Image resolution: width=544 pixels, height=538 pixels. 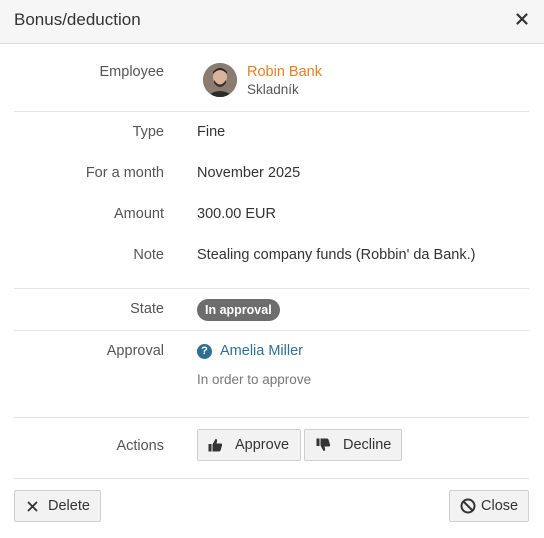 I want to click on decline-button: Decline, so click(x=353, y=445).